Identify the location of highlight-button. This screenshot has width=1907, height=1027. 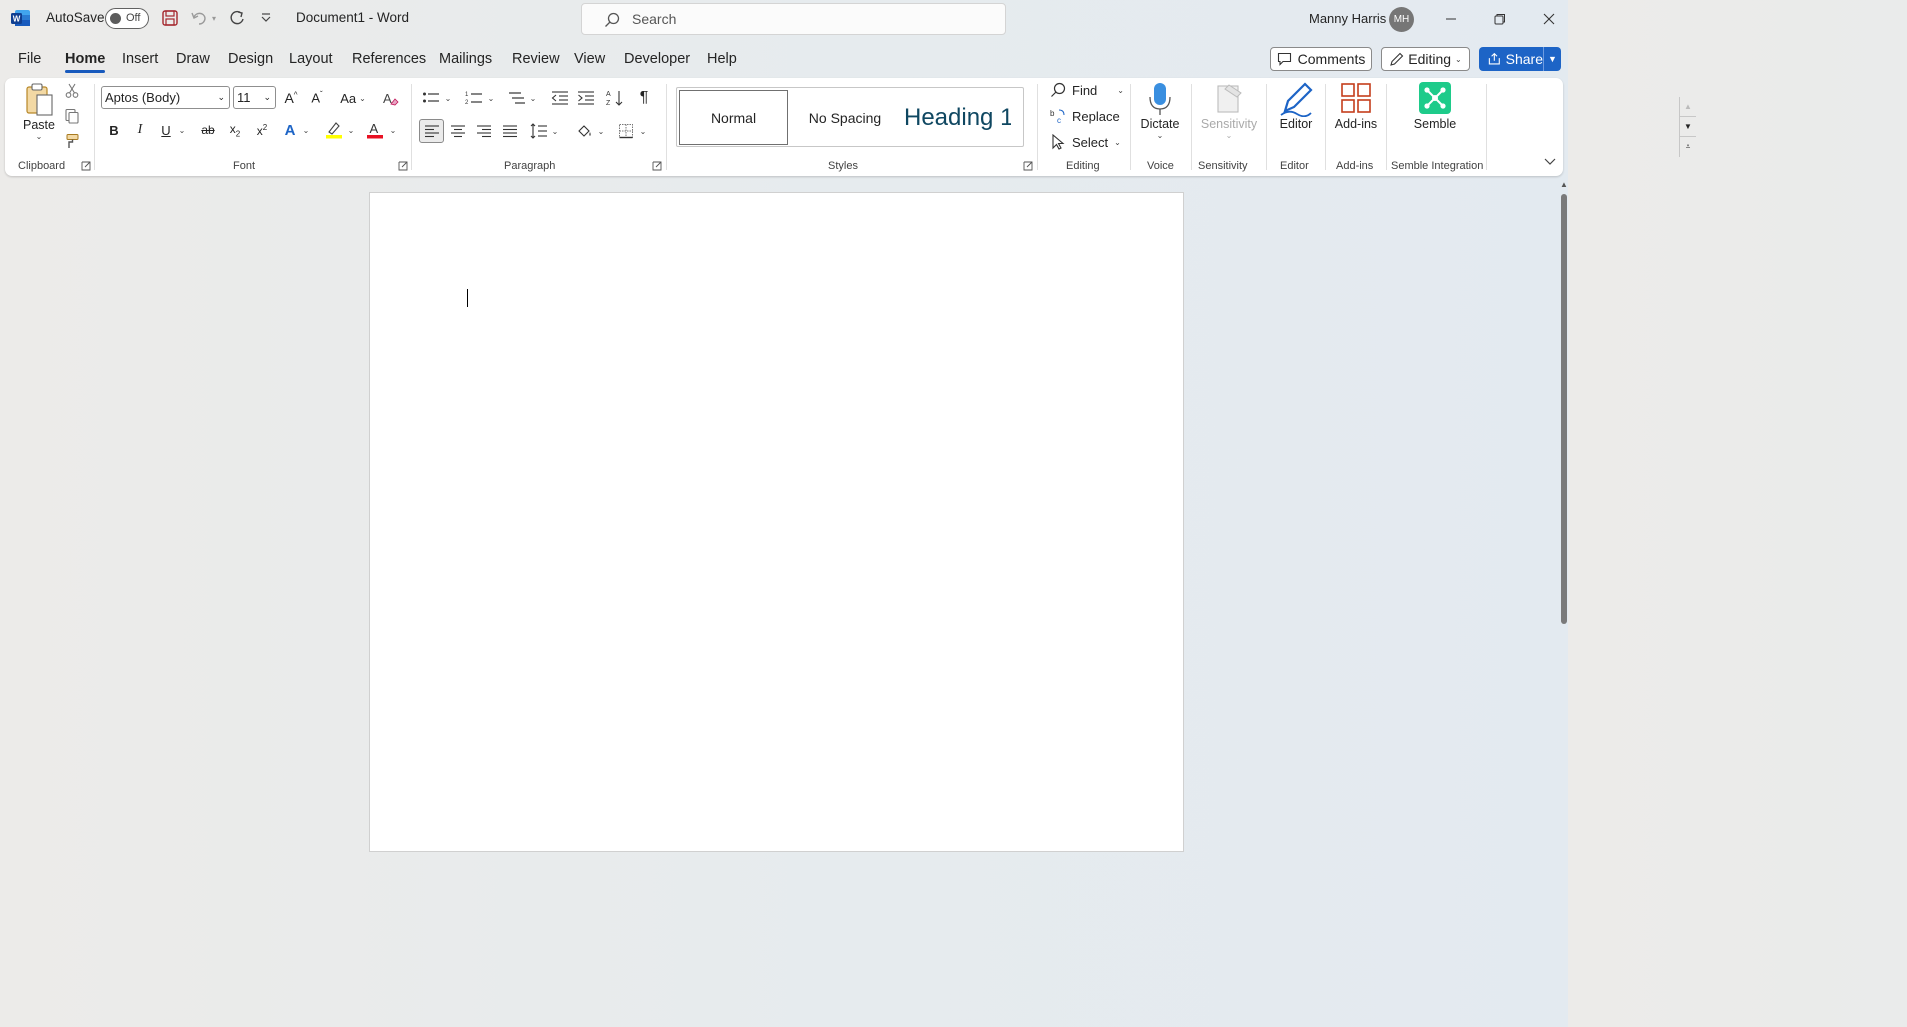
(334, 130).